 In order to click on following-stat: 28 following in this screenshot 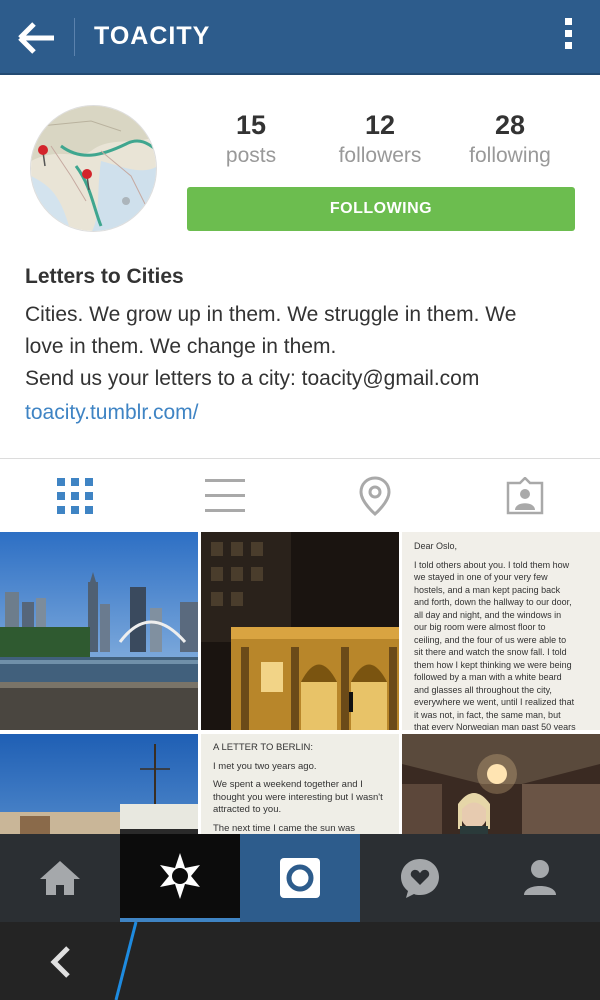, I will do `click(510, 139)`.